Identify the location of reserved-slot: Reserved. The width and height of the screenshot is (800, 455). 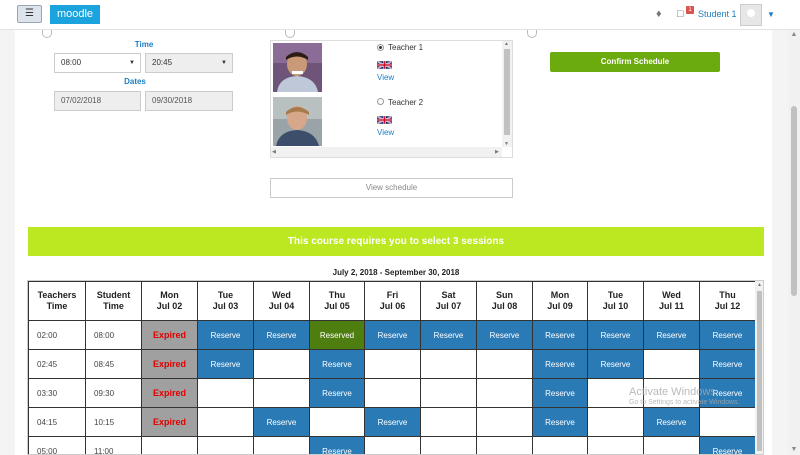
(337, 335).